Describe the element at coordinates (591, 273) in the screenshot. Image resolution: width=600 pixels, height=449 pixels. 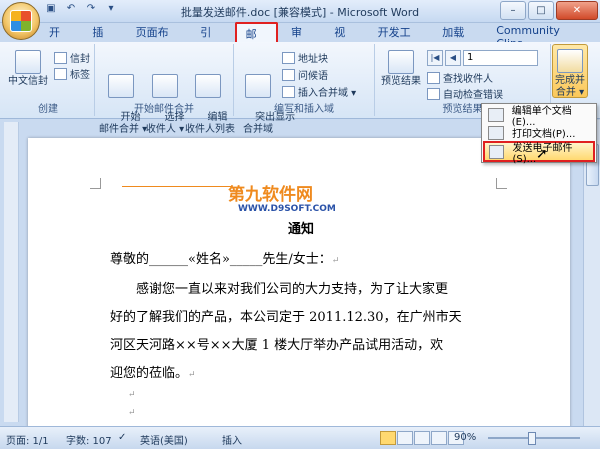
I see `vertical-scrollbar` at that location.